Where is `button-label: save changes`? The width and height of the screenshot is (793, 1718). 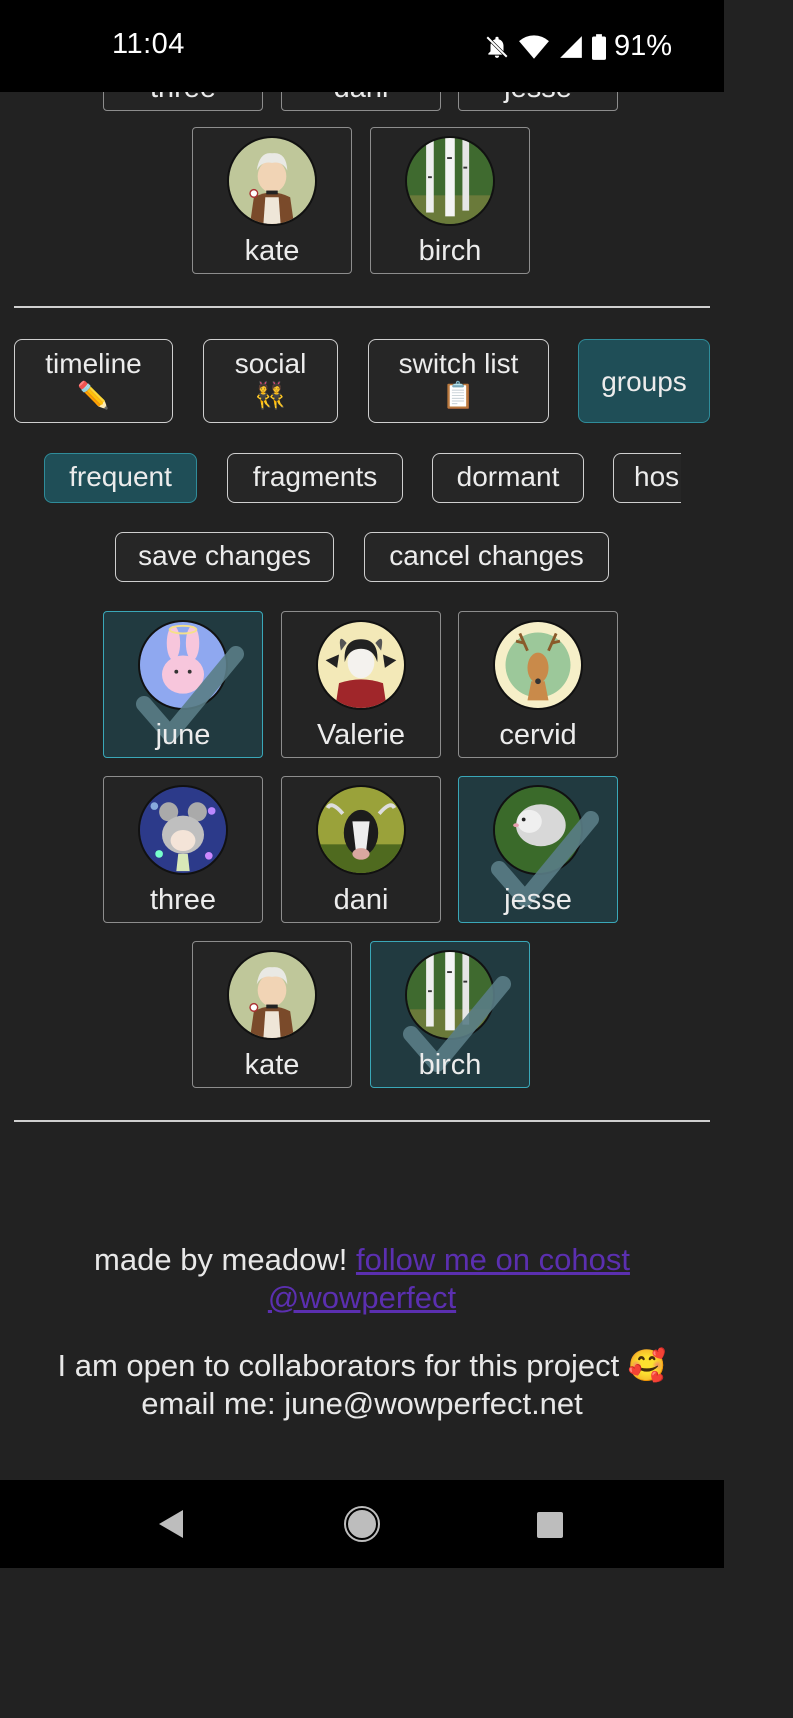 button-label: save changes is located at coordinates (224, 555).